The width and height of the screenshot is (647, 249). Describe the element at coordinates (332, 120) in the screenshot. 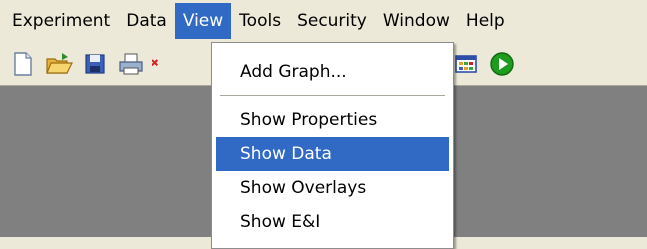

I see `menu-item-show-properties: Show Properties` at that location.